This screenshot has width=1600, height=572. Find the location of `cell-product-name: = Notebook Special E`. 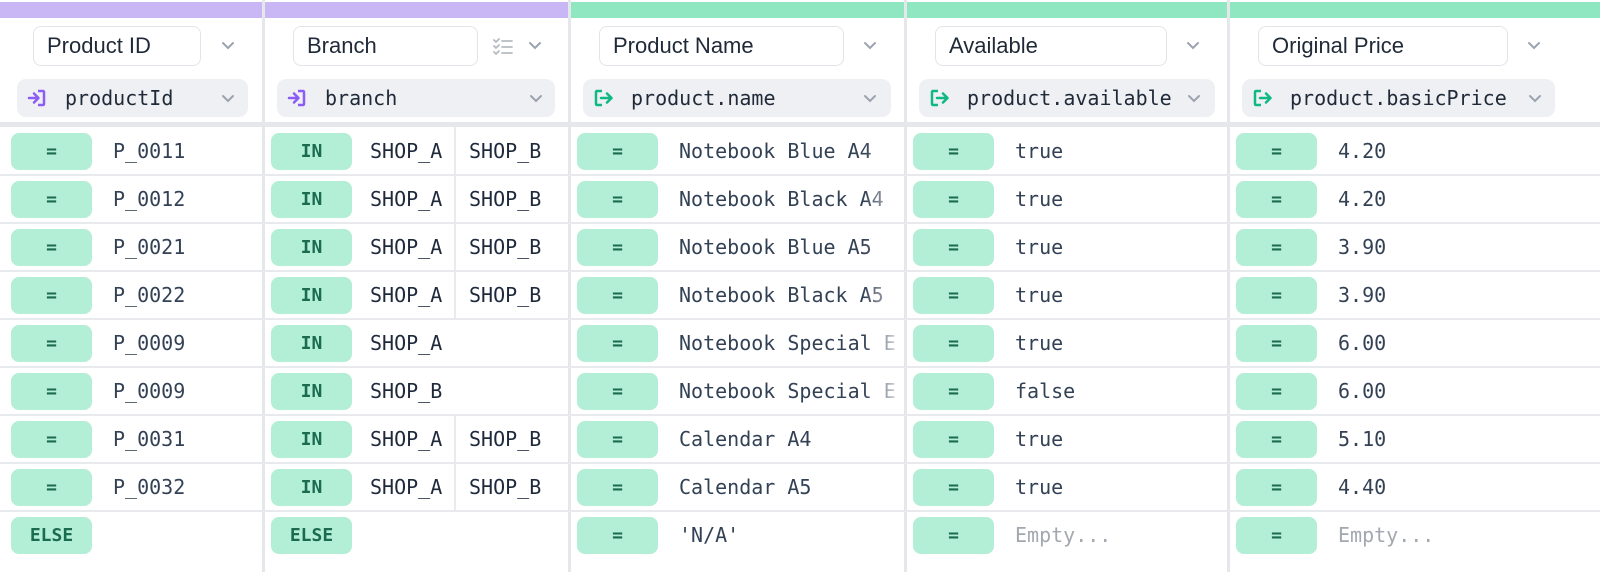

cell-product-name: = Notebook Special E is located at coordinates (737, 343).